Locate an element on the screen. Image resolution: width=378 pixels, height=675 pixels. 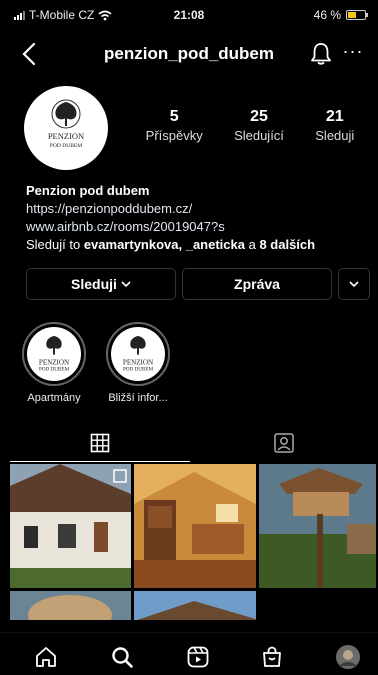
stat-posts: 5 Příspěvky is located at coordinates (174, 125).